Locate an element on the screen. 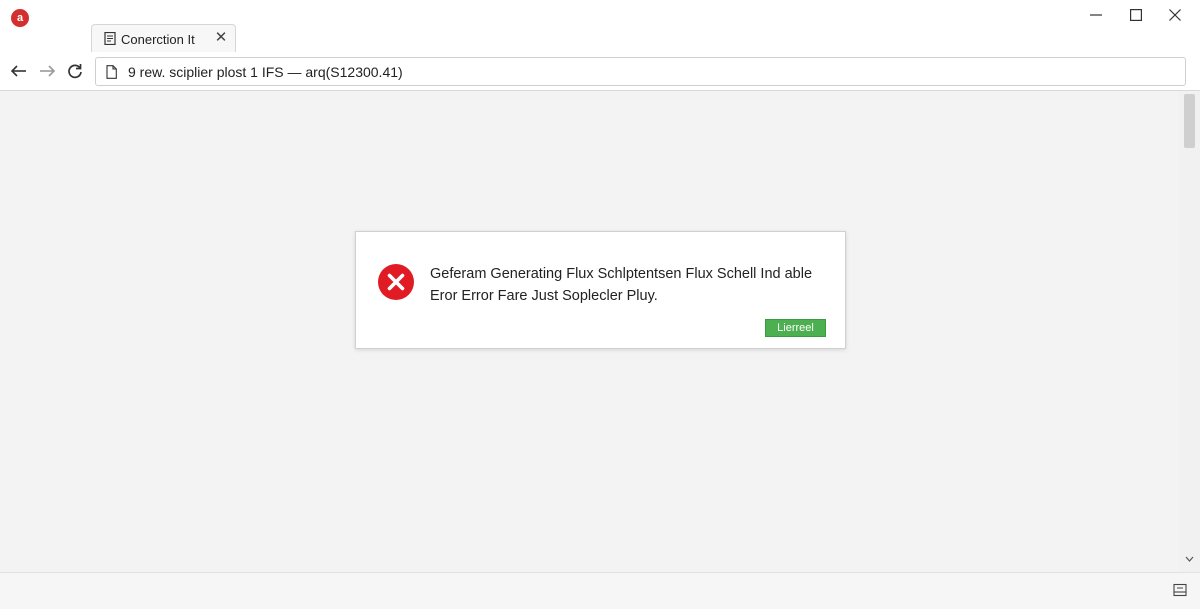 This screenshot has width=1200, height=609. tab-close-button: ✕ is located at coordinates (221, 38).